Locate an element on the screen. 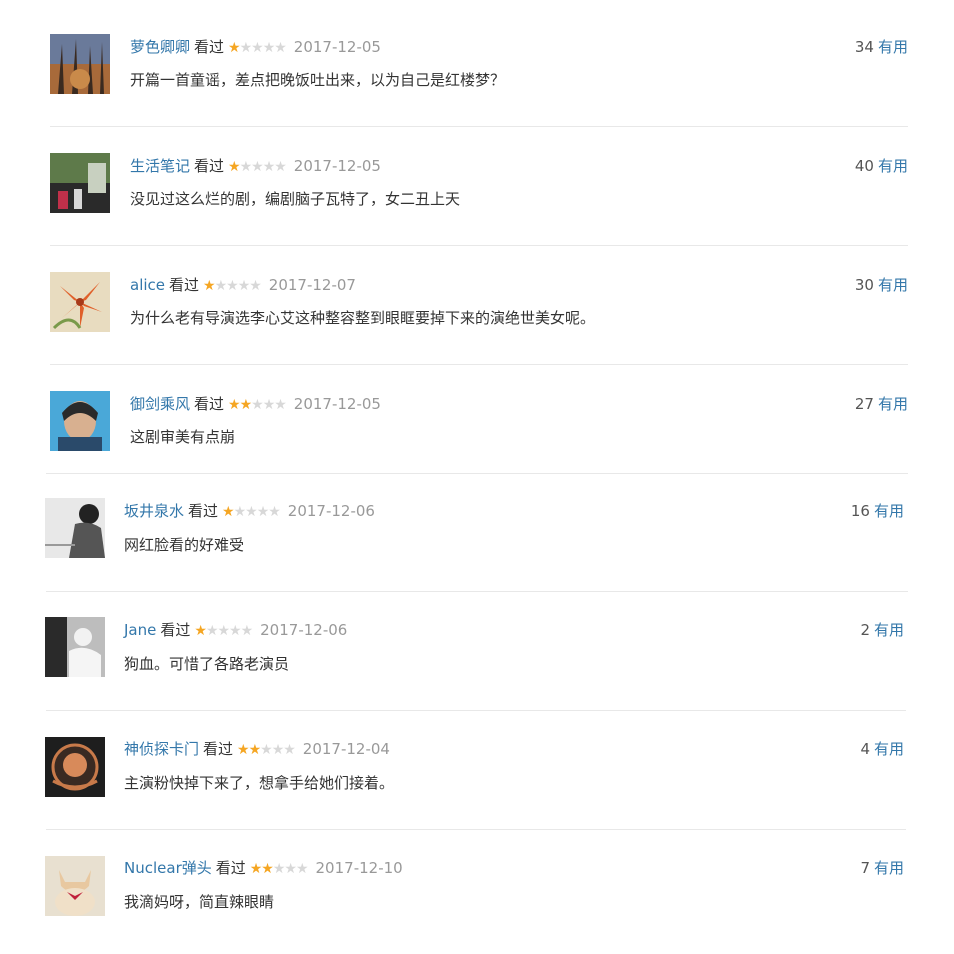  author-link: 生活笔记 is located at coordinates (160, 166).